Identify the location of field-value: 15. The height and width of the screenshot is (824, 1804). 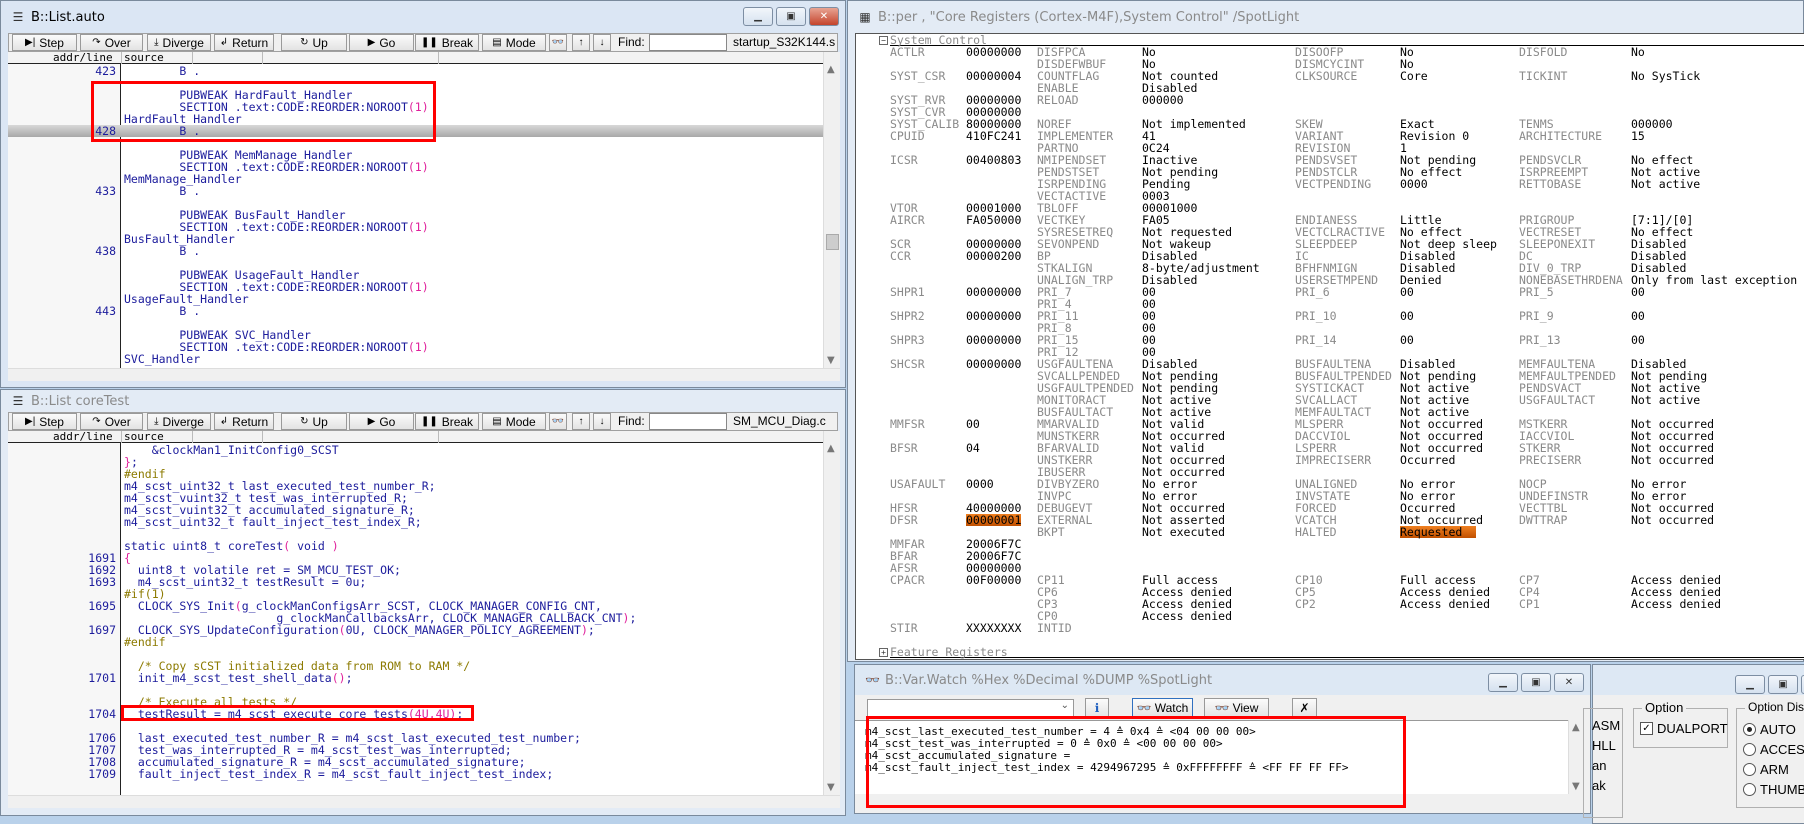
(1638, 136).